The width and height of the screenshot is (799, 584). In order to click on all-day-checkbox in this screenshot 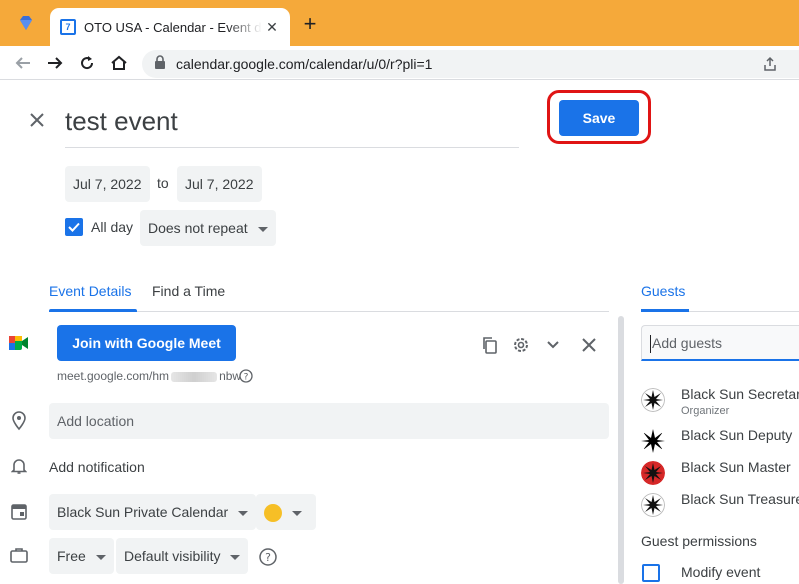, I will do `click(74, 227)`.